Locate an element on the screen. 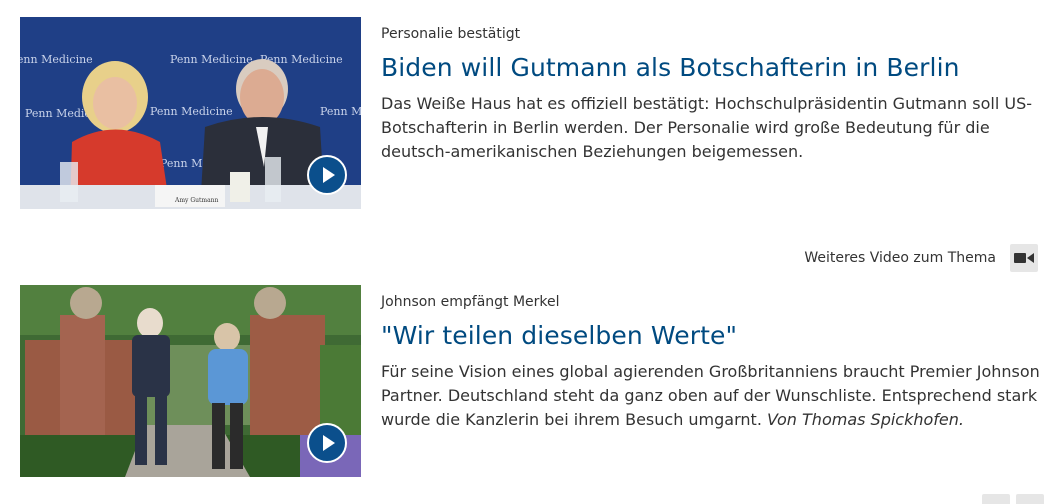  teaser-kicker: Johnson empfängt Merkel is located at coordinates (470, 302).